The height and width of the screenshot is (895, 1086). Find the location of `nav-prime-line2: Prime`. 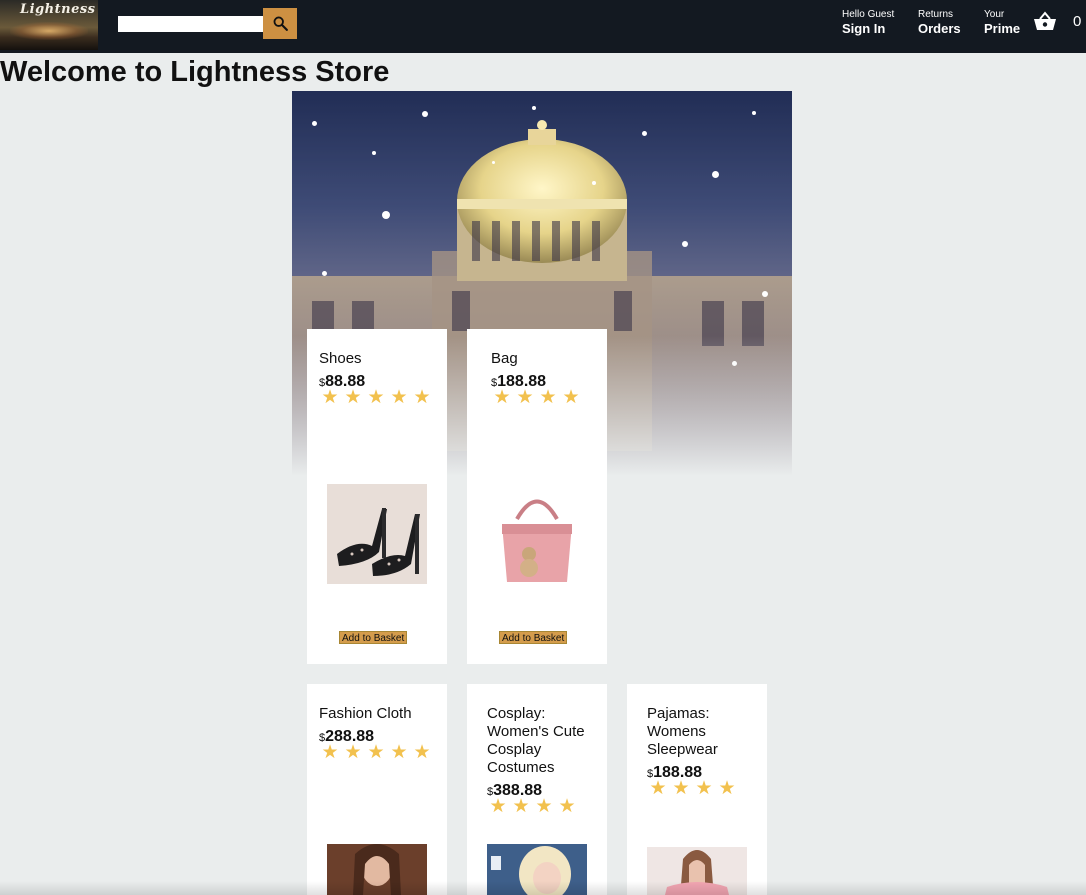

nav-prime-line2: Prime is located at coordinates (1002, 28).